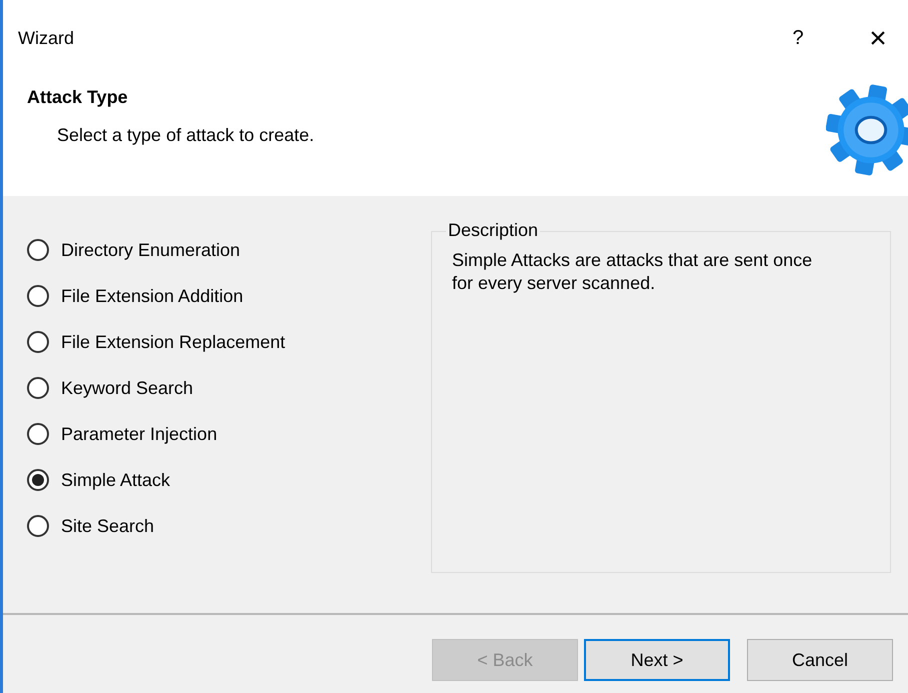  Describe the element at coordinates (186, 135) in the screenshot. I see `page-subtitle: Select a type of attack to create.` at that location.